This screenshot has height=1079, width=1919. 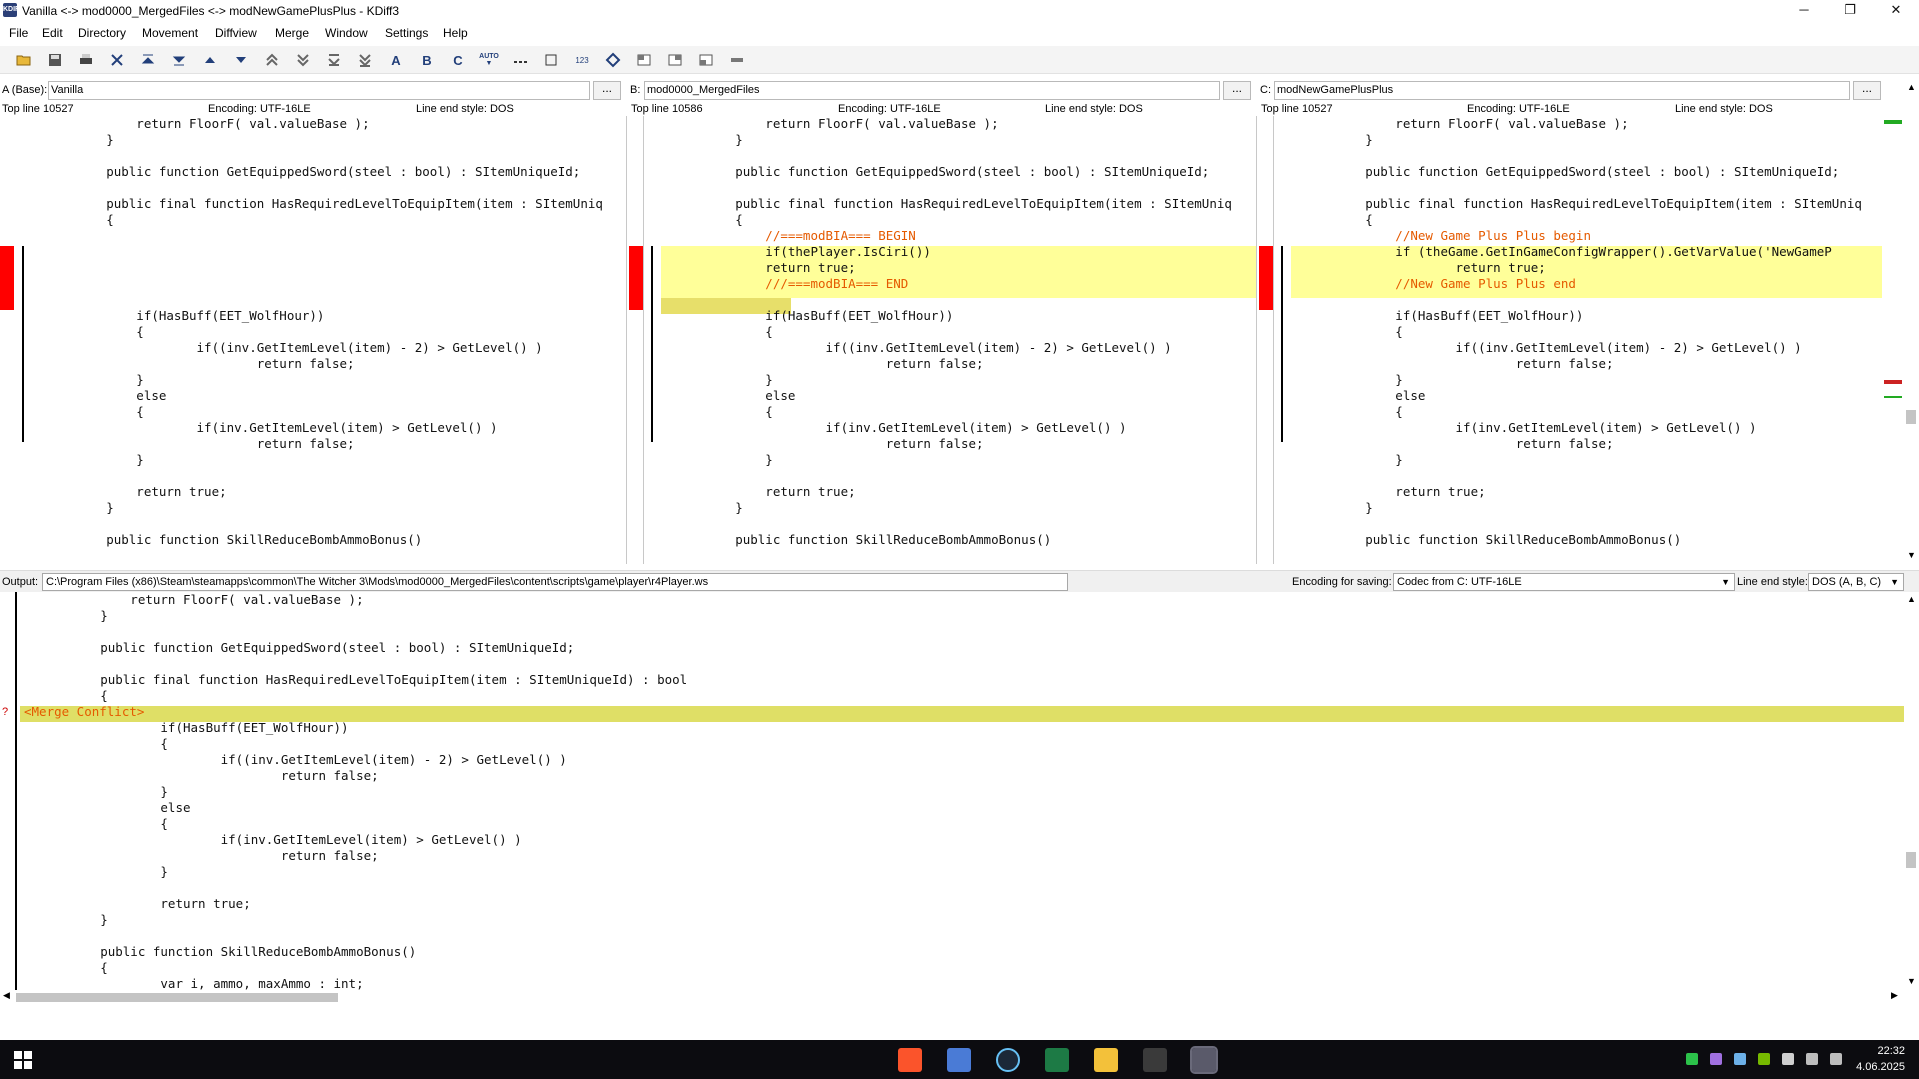 I want to click on tray-app-icon, so click(x=1692, y=1059).